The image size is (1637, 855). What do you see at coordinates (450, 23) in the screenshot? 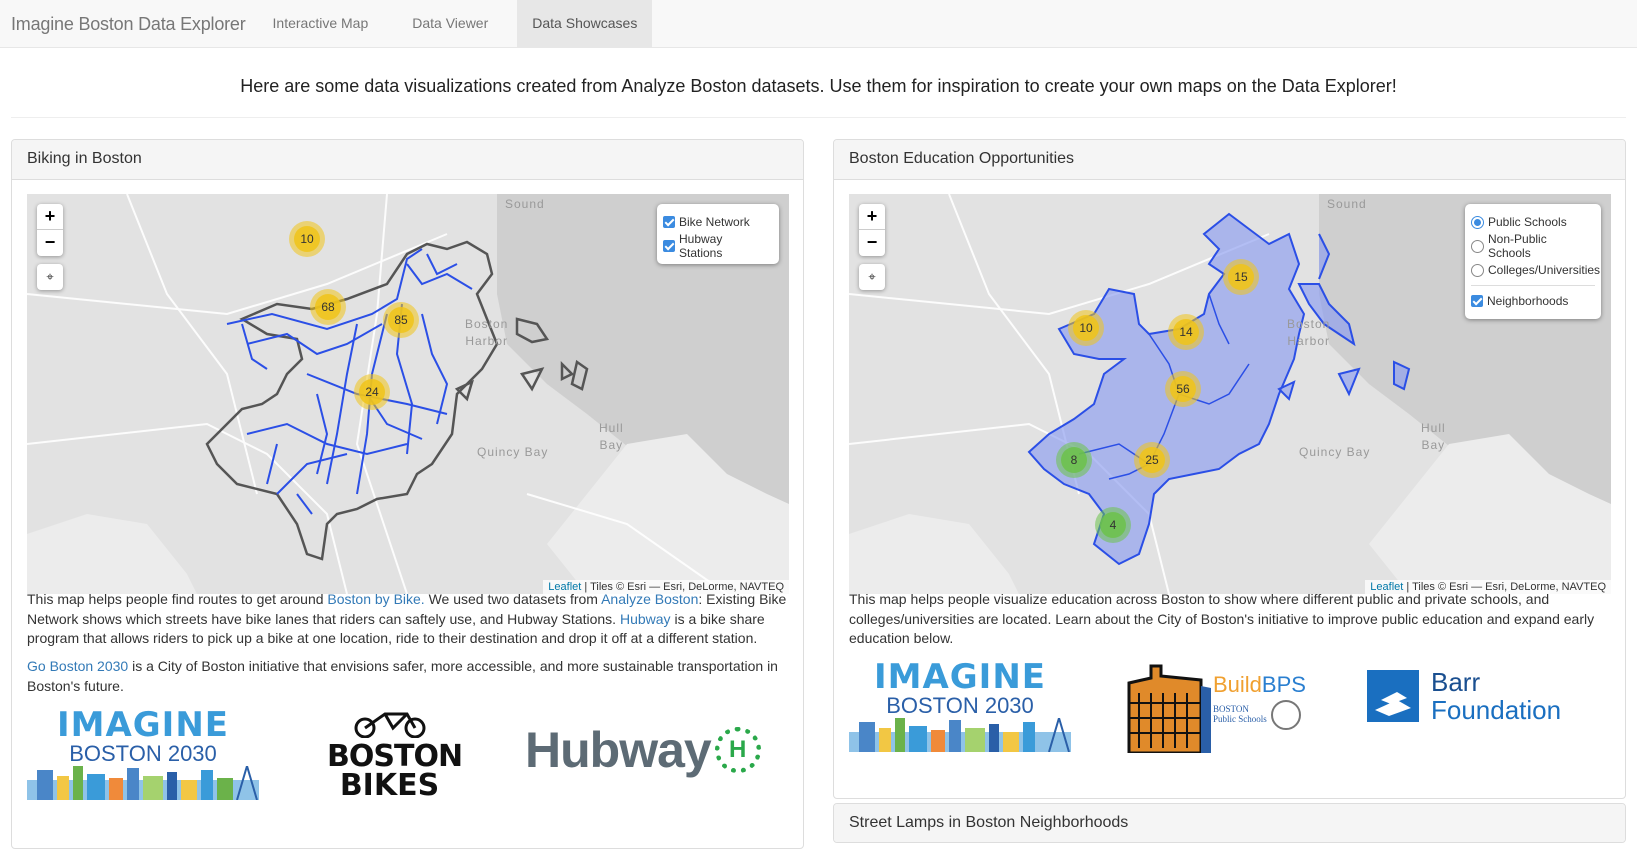
I see `nav-data-viewer: Data Viewer` at bounding box center [450, 23].